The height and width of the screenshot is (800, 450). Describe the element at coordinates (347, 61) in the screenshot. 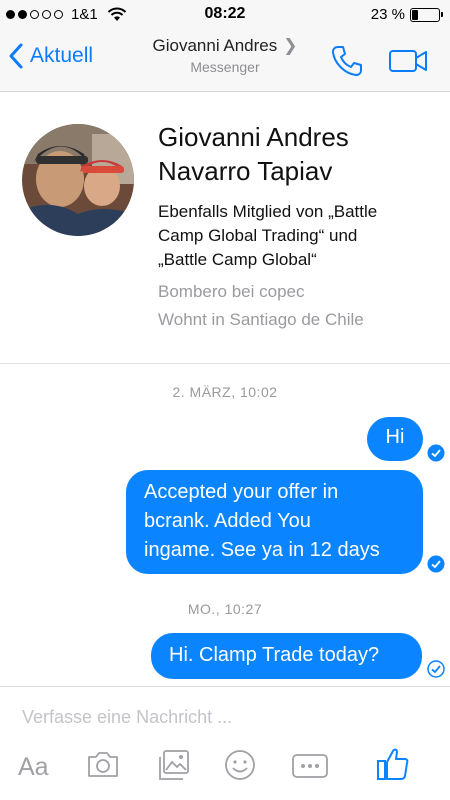

I see `phone-icon` at that location.